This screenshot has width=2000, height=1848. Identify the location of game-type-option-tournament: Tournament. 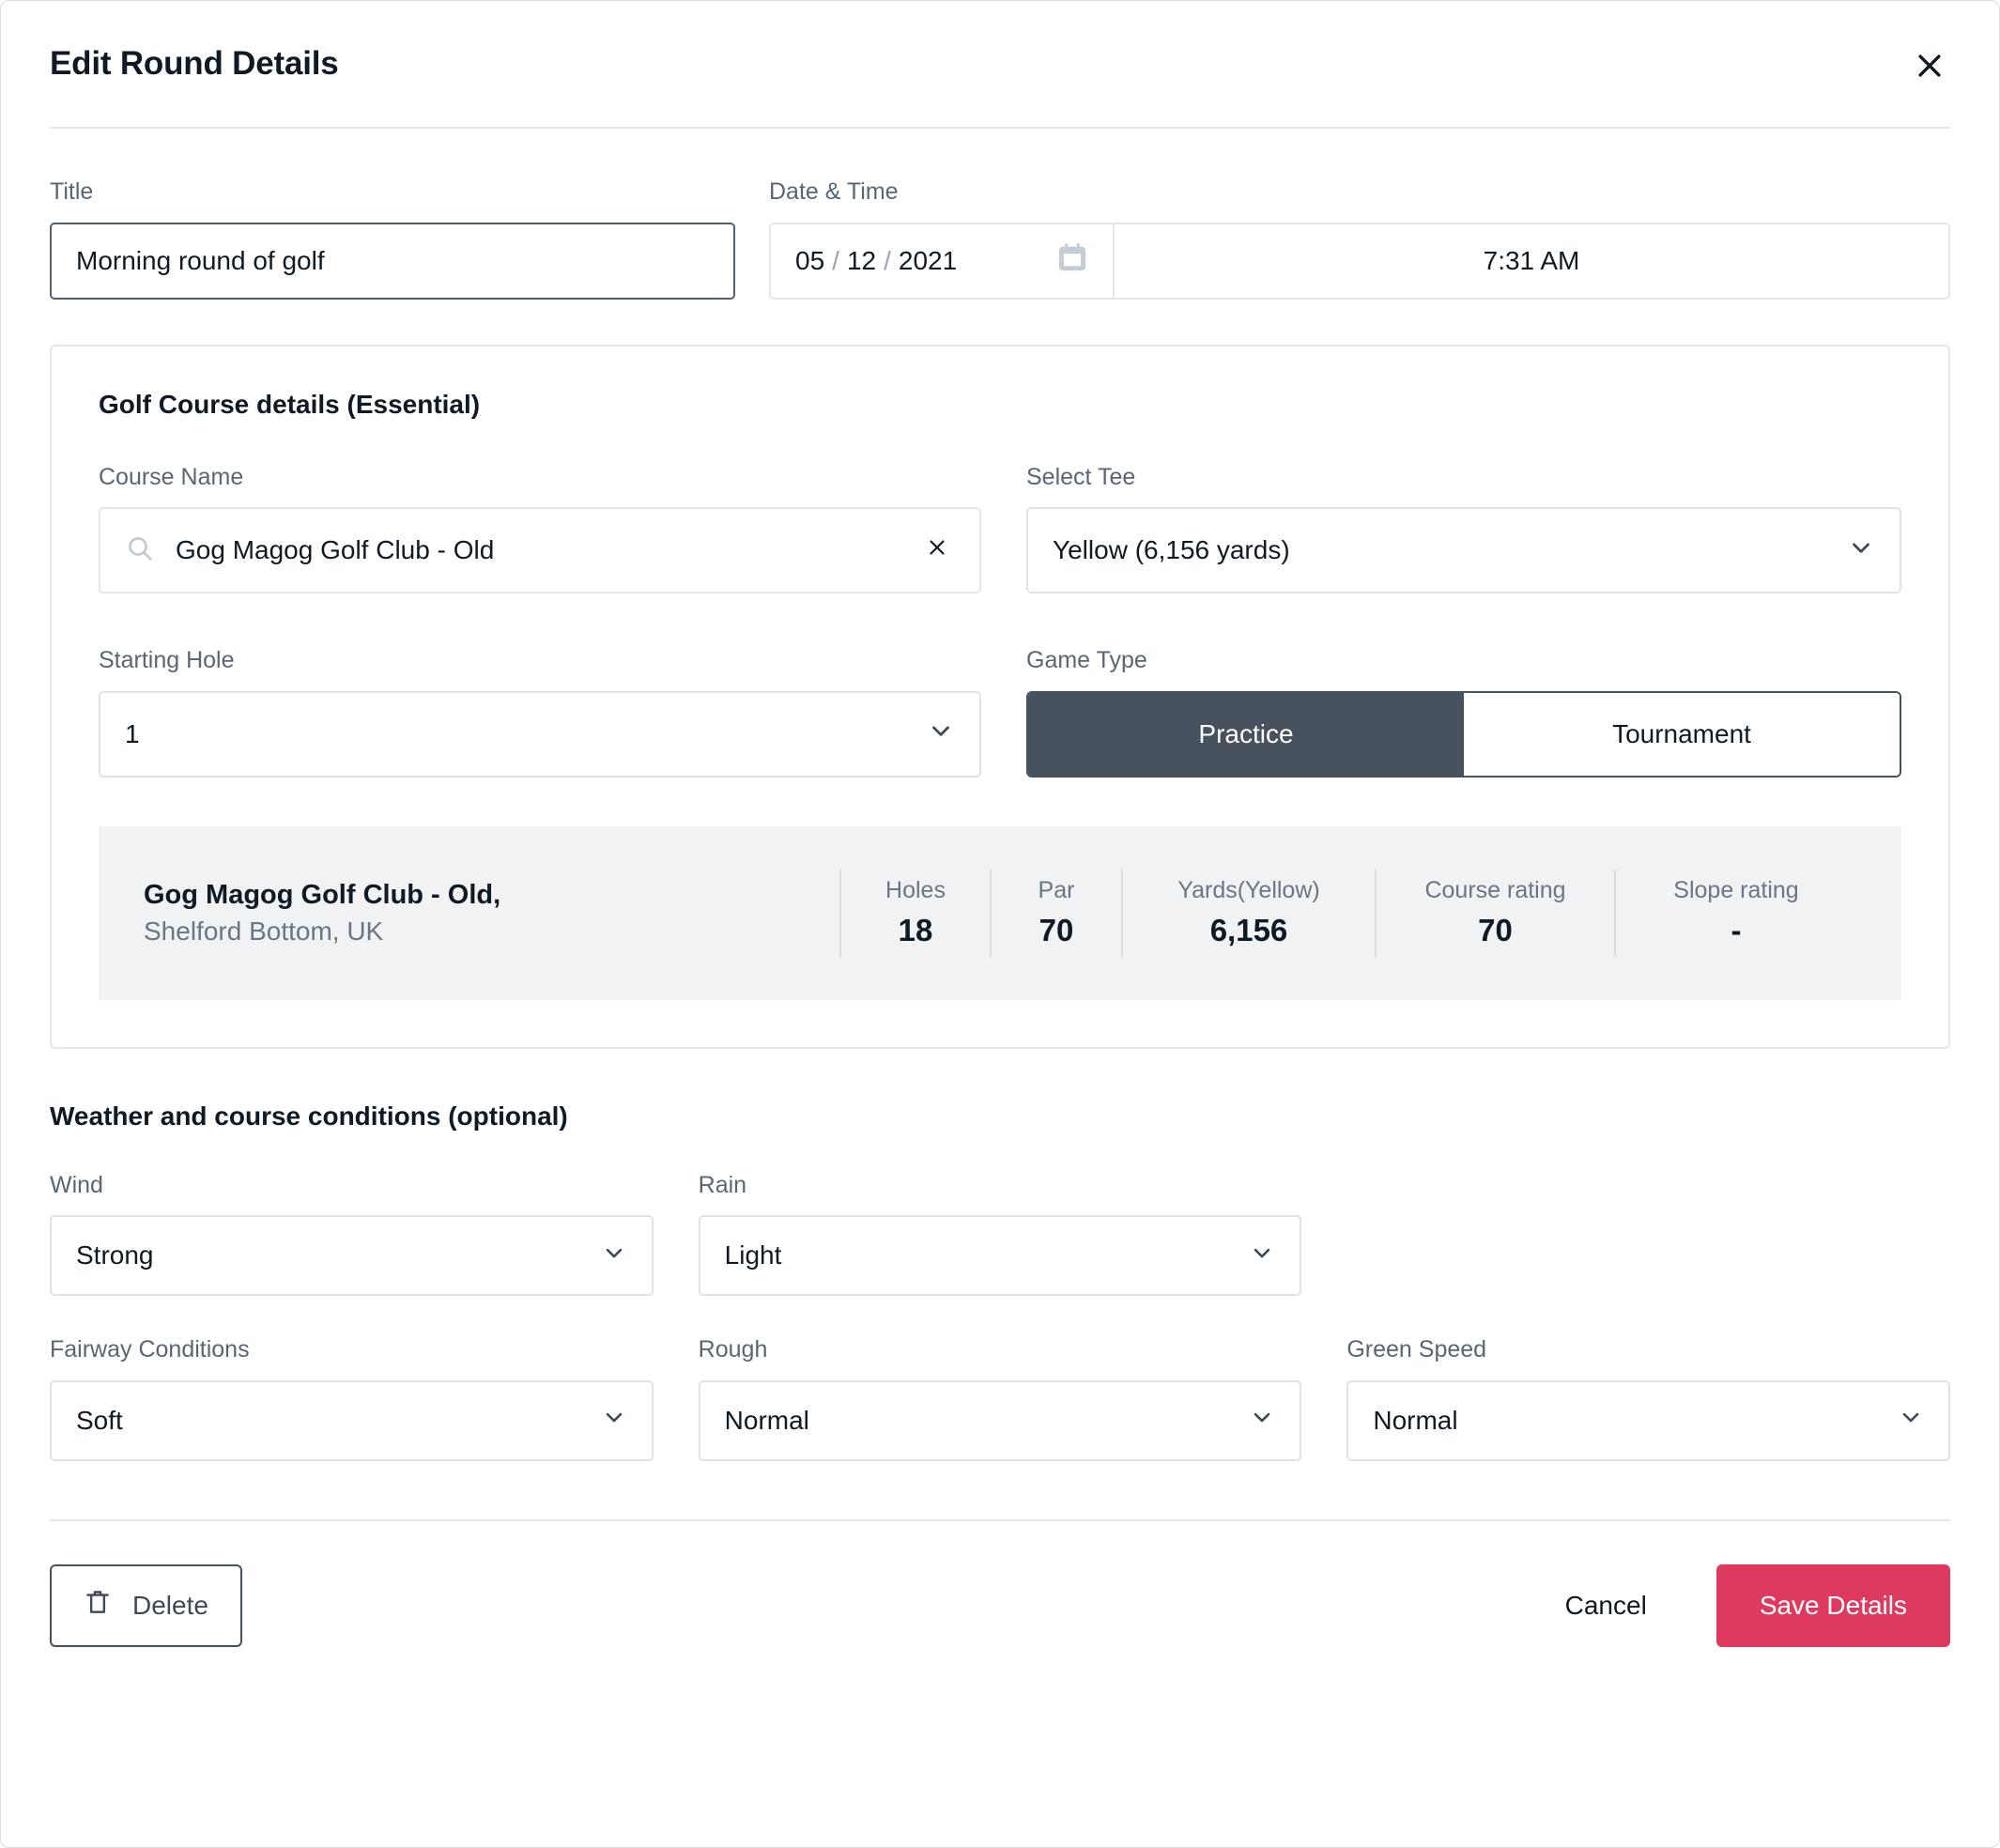
(1682, 734).